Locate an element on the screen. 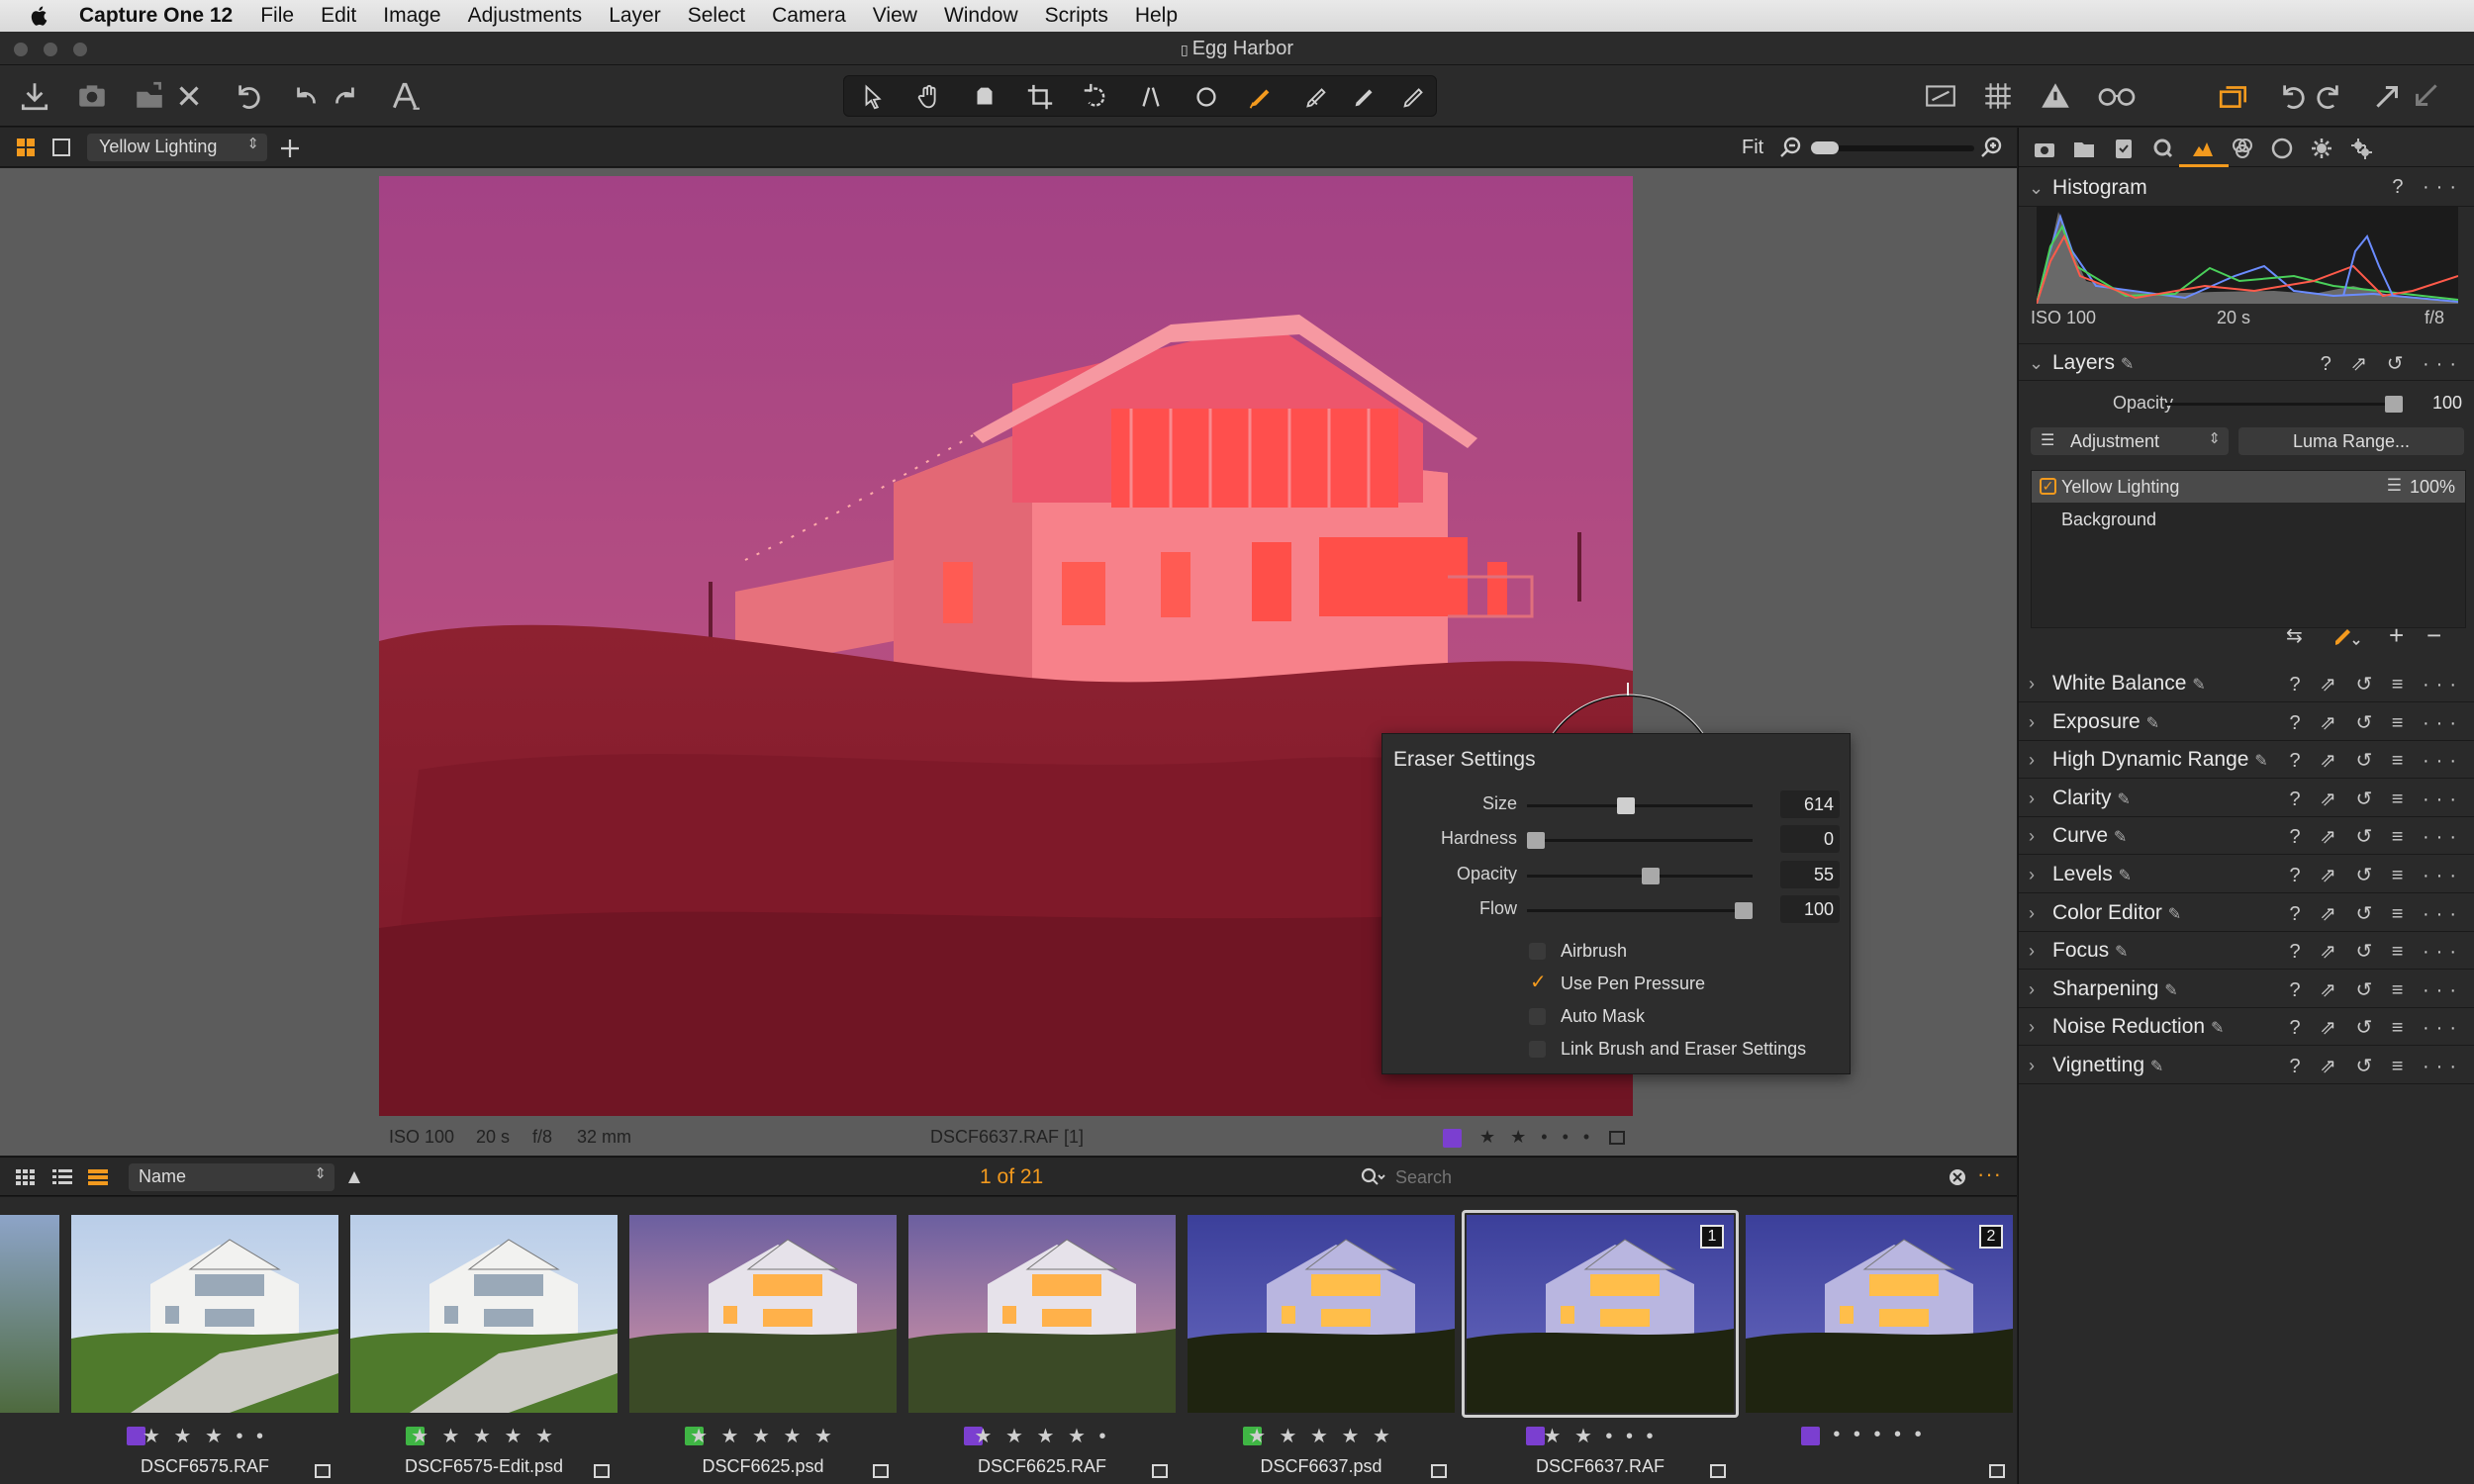 The width and height of the screenshot is (2474, 1484). remove-layer-icon: − is located at coordinates (2434, 635).